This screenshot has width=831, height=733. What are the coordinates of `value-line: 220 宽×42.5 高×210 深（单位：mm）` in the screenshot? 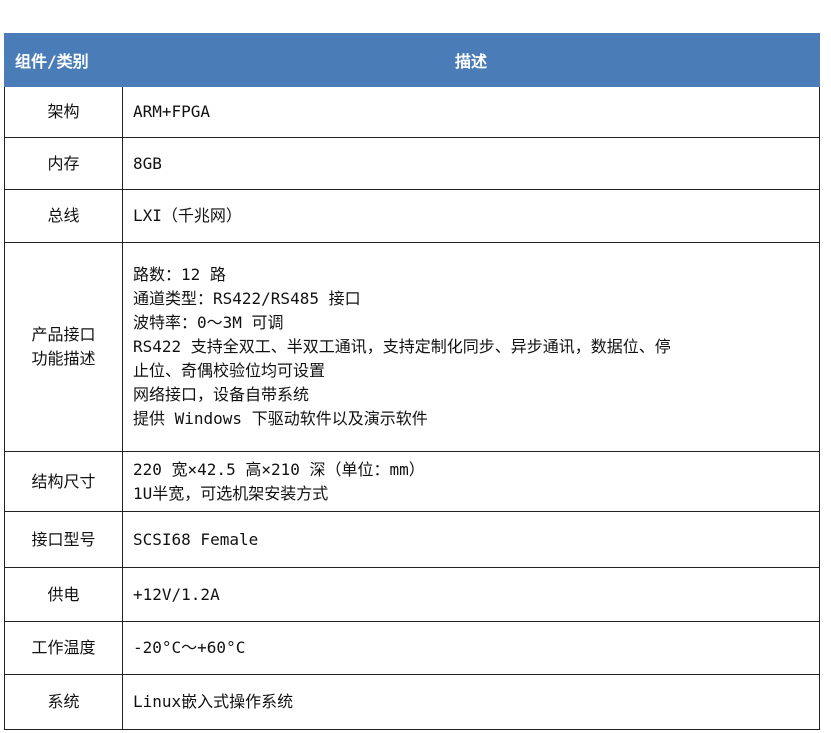 It's located at (279, 469).